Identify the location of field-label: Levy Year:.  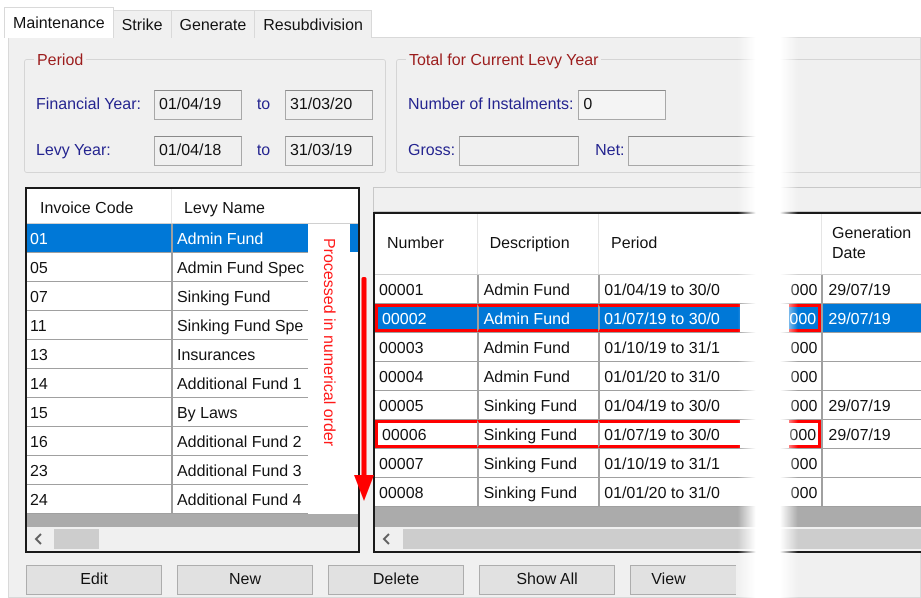
(74, 151).